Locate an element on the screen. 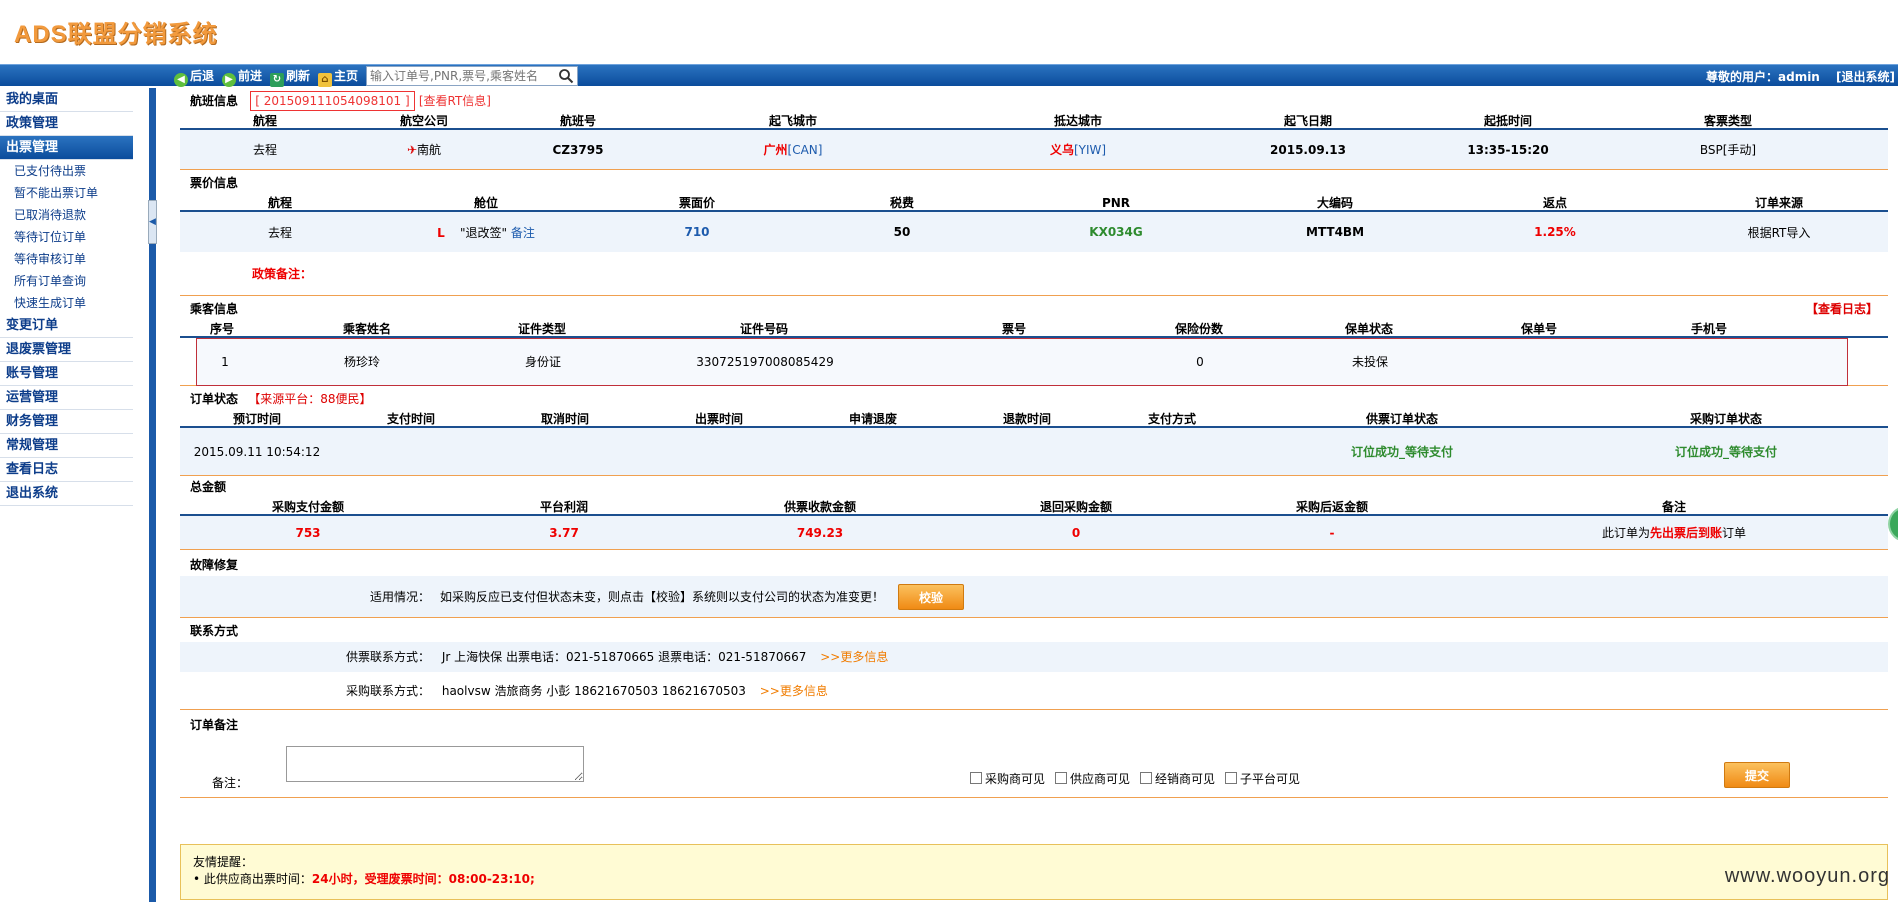 Image resolution: width=1898 pixels, height=902 pixels. col-header: 航程 is located at coordinates (279, 203).